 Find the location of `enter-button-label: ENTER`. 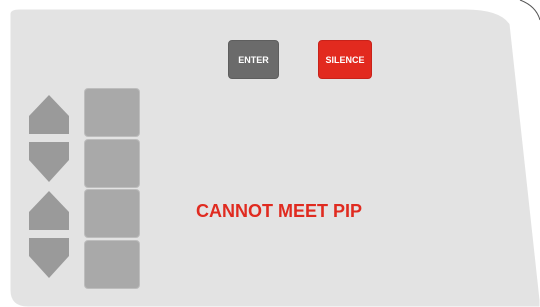

enter-button-label: ENTER is located at coordinates (253, 59).